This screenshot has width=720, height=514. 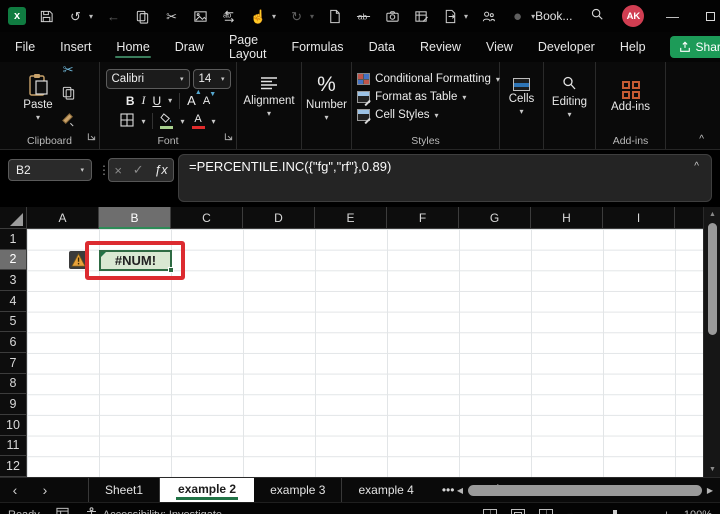 I want to click on zoom-out-icon: −, so click(x=570, y=511).